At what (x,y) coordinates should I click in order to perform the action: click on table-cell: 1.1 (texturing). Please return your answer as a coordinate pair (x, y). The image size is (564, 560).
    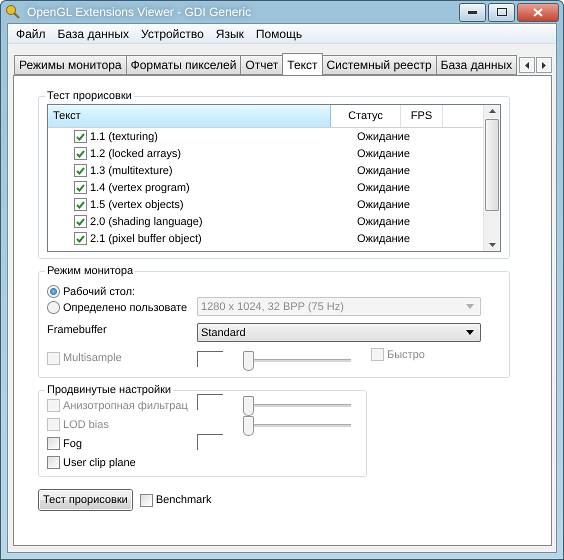
    Looking at the image, I should click on (124, 136).